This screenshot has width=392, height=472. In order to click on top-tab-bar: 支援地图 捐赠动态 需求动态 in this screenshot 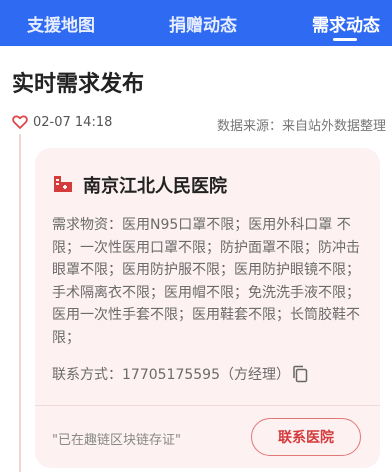, I will do `click(196, 23)`.